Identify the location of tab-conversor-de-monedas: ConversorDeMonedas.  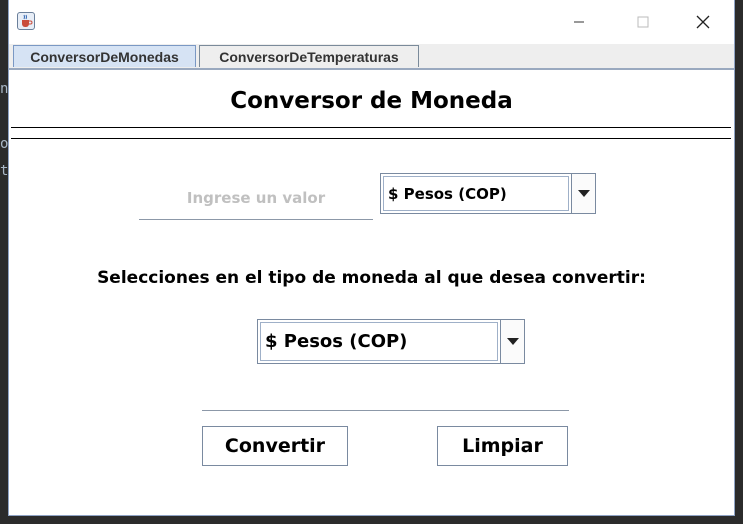
(104, 56).